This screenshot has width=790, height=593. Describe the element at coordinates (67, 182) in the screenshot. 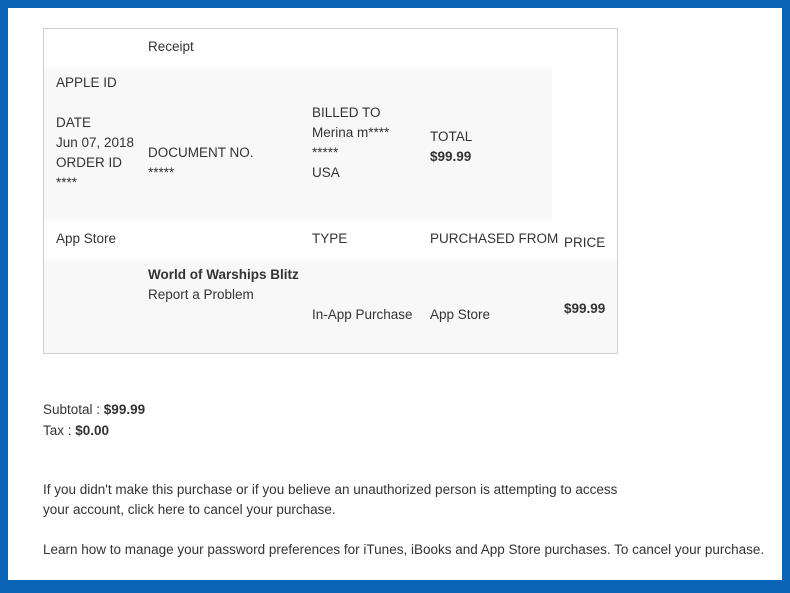

I see `order-id-value: ****` at that location.